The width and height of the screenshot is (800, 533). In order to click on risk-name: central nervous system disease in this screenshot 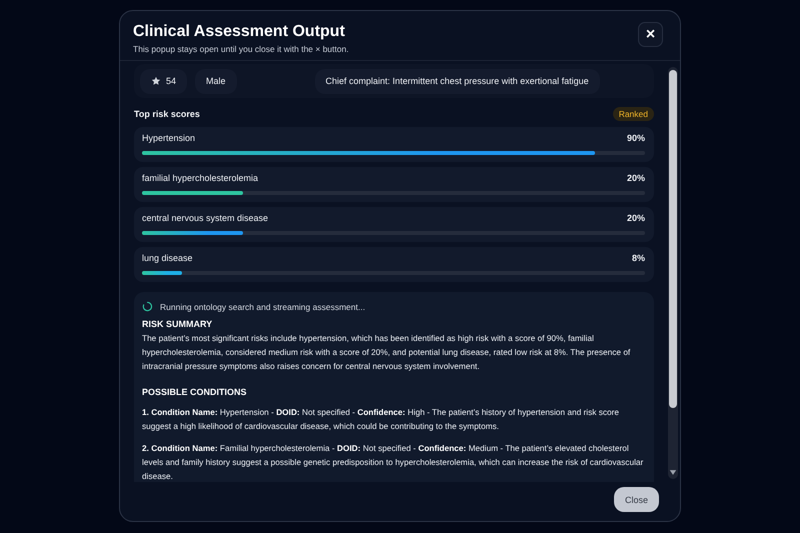, I will do `click(205, 218)`.